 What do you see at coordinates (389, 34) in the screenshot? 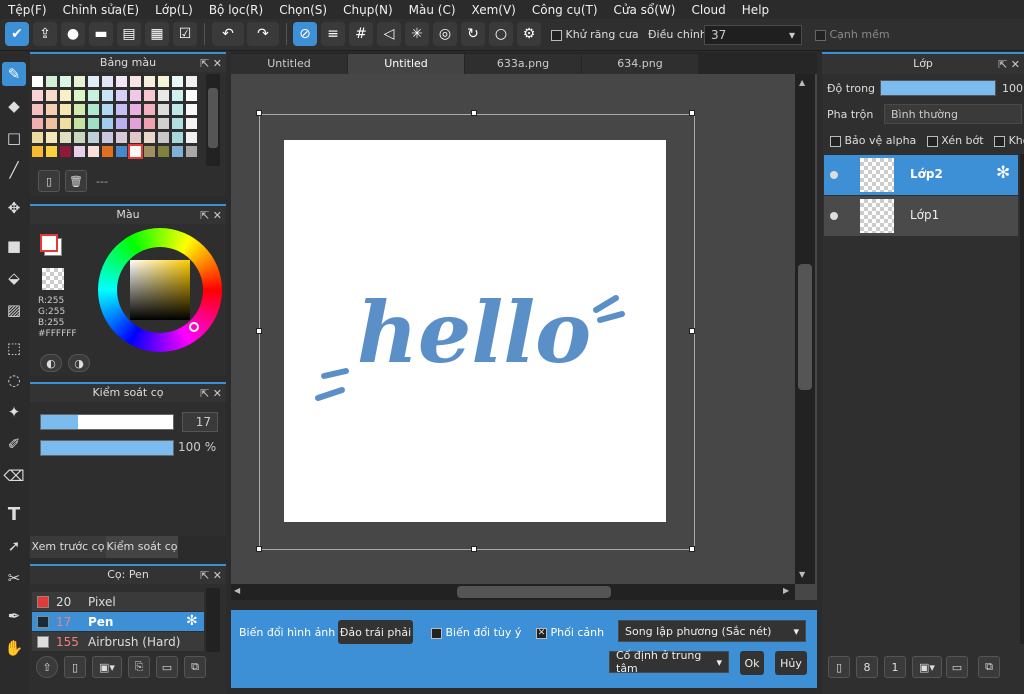
I see `perspective-snap-icon: ◁` at bounding box center [389, 34].